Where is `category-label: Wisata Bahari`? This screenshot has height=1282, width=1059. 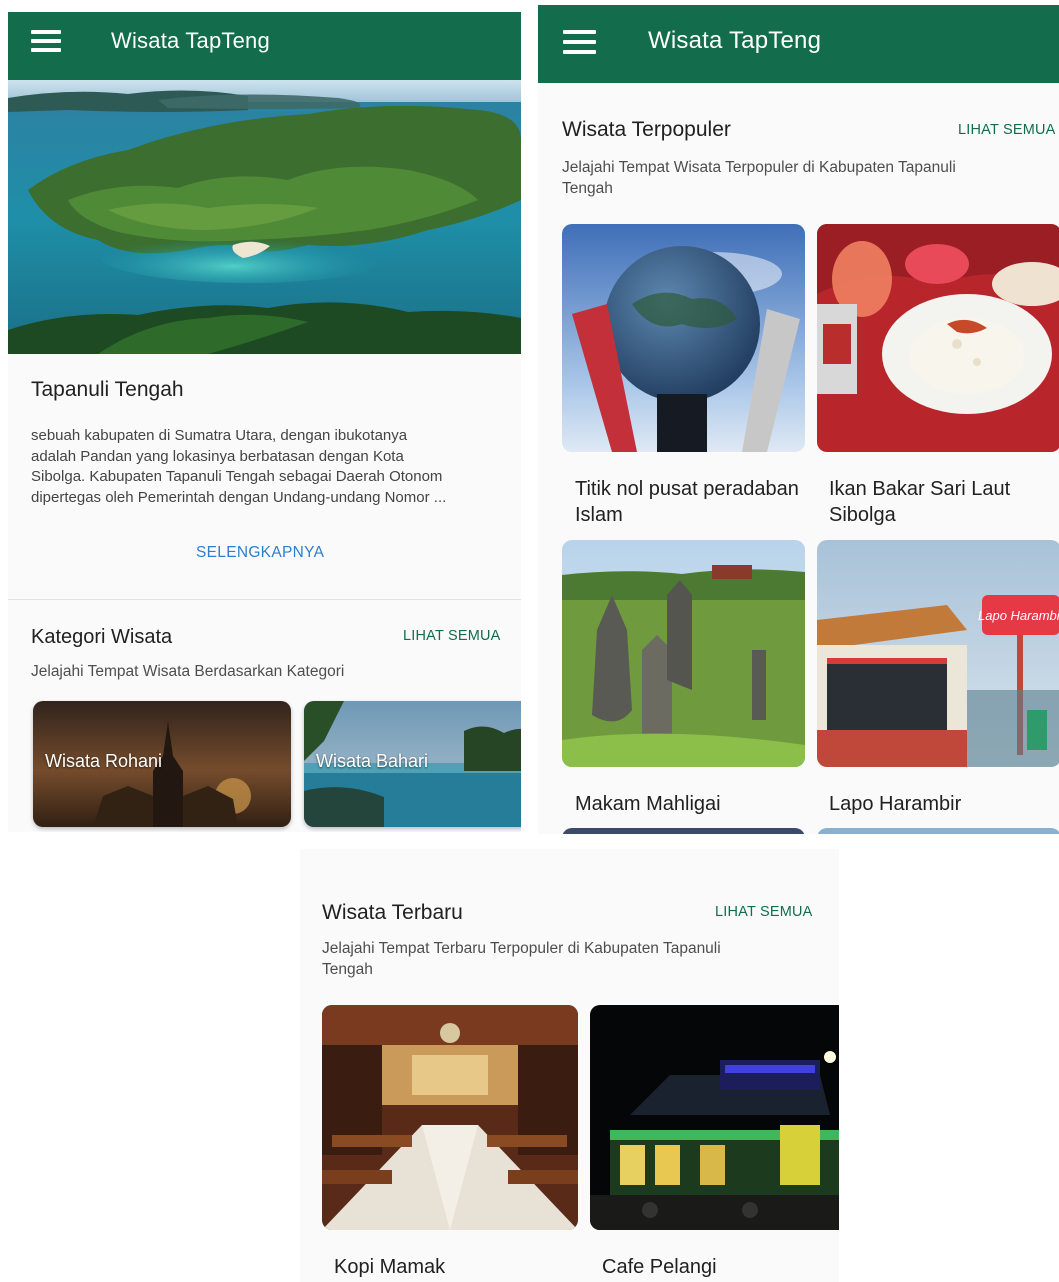 category-label: Wisata Bahari is located at coordinates (372, 761).